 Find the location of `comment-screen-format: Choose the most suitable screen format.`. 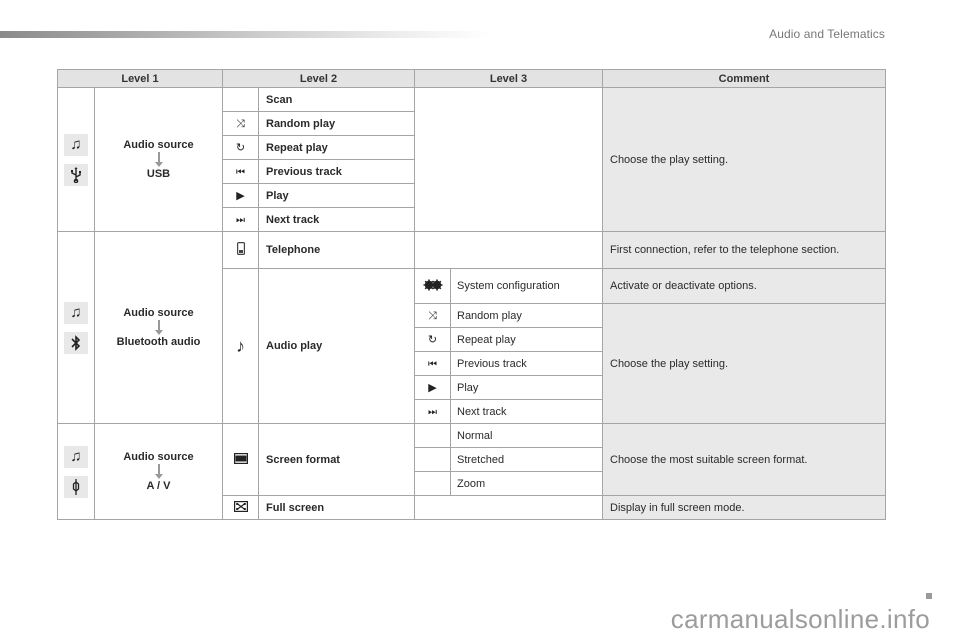

comment-screen-format: Choose the most suitable screen format. is located at coordinates (744, 459).